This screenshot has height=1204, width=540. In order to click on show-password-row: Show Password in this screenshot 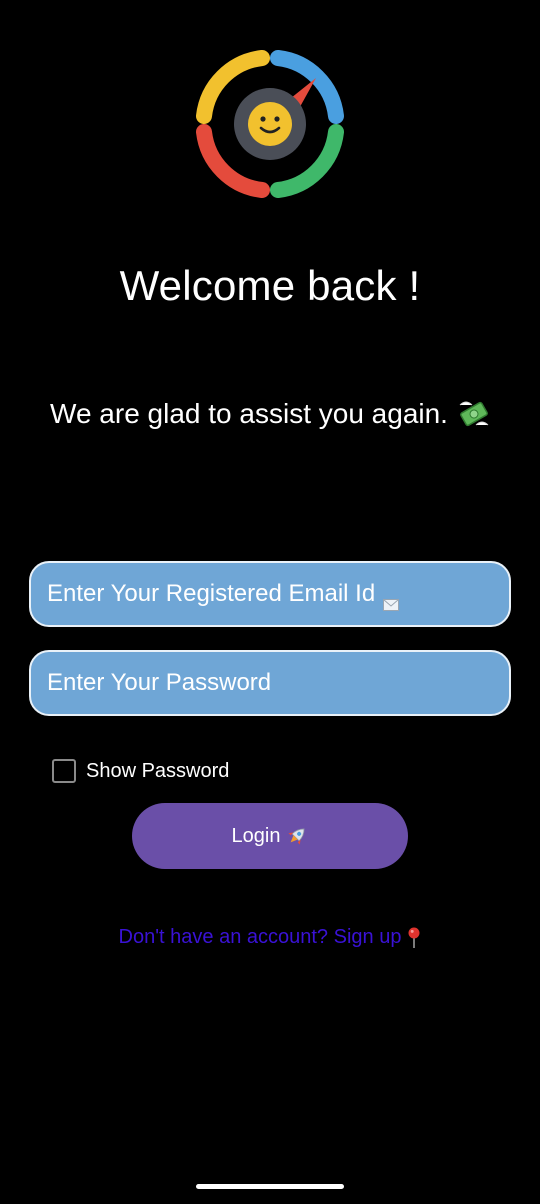, I will do `click(140, 771)`.